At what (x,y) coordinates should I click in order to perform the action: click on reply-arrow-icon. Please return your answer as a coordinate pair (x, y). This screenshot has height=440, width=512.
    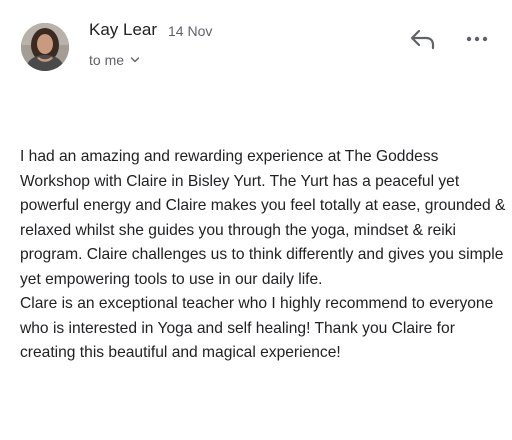
    Looking at the image, I should click on (422, 39).